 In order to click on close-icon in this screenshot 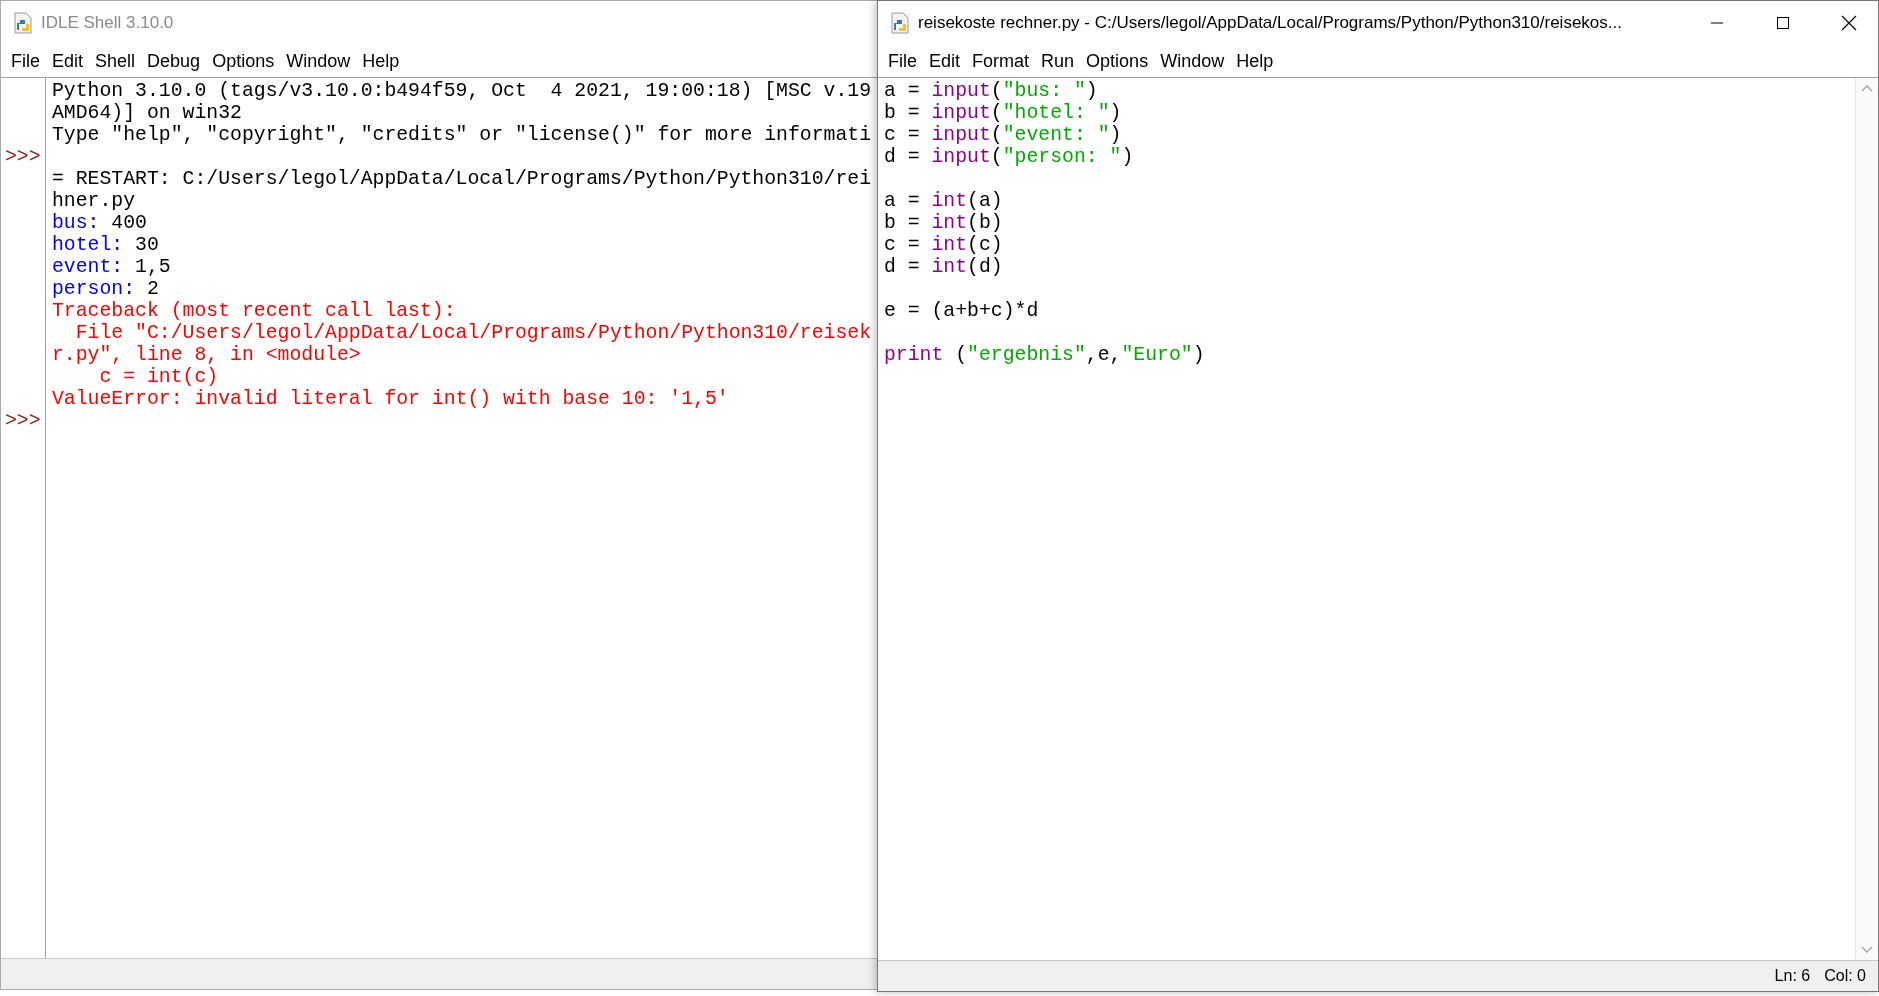, I will do `click(1849, 23)`.